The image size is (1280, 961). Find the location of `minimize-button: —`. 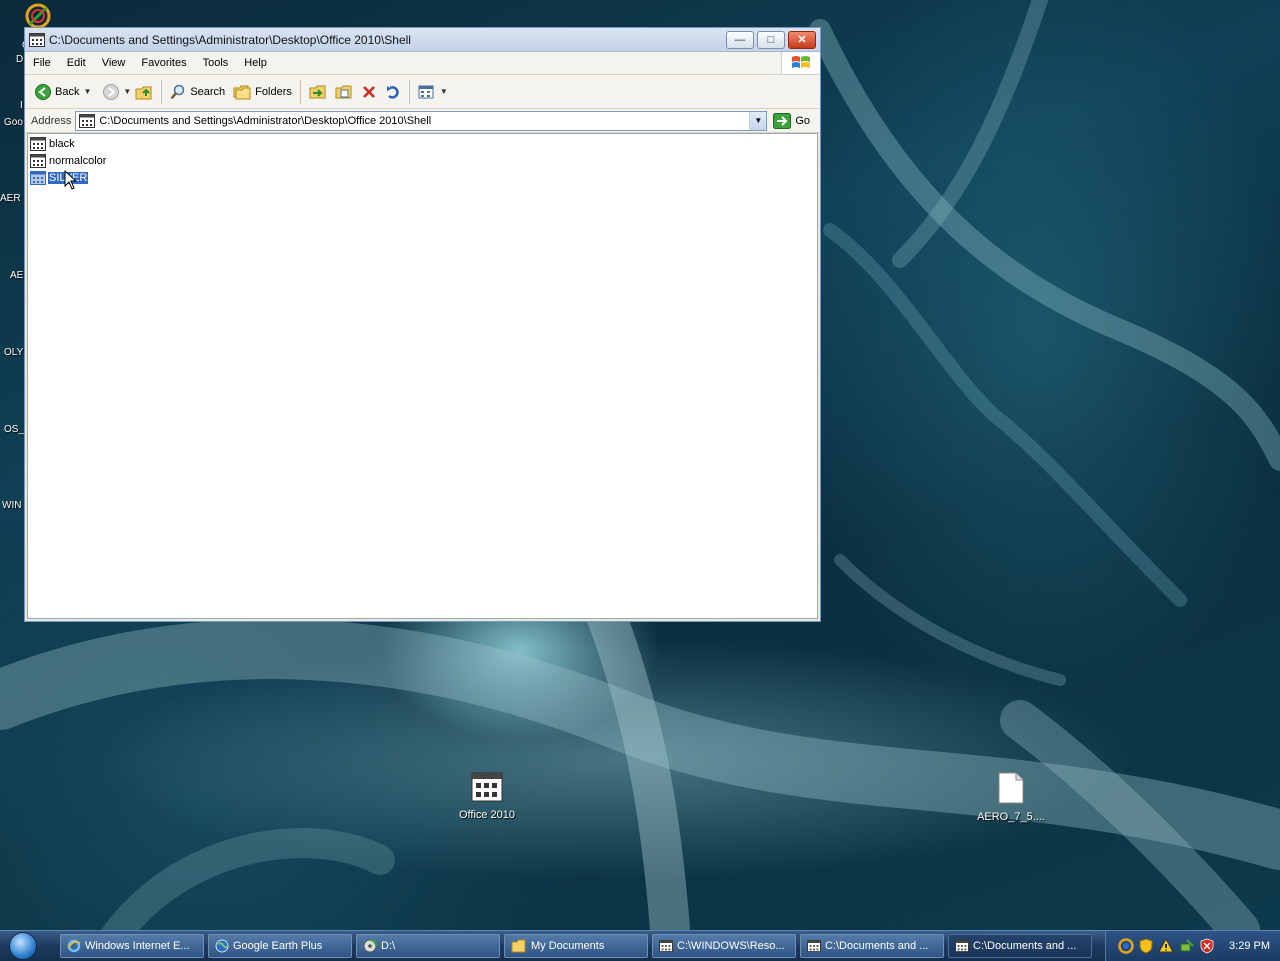

minimize-button: — is located at coordinates (740, 39).